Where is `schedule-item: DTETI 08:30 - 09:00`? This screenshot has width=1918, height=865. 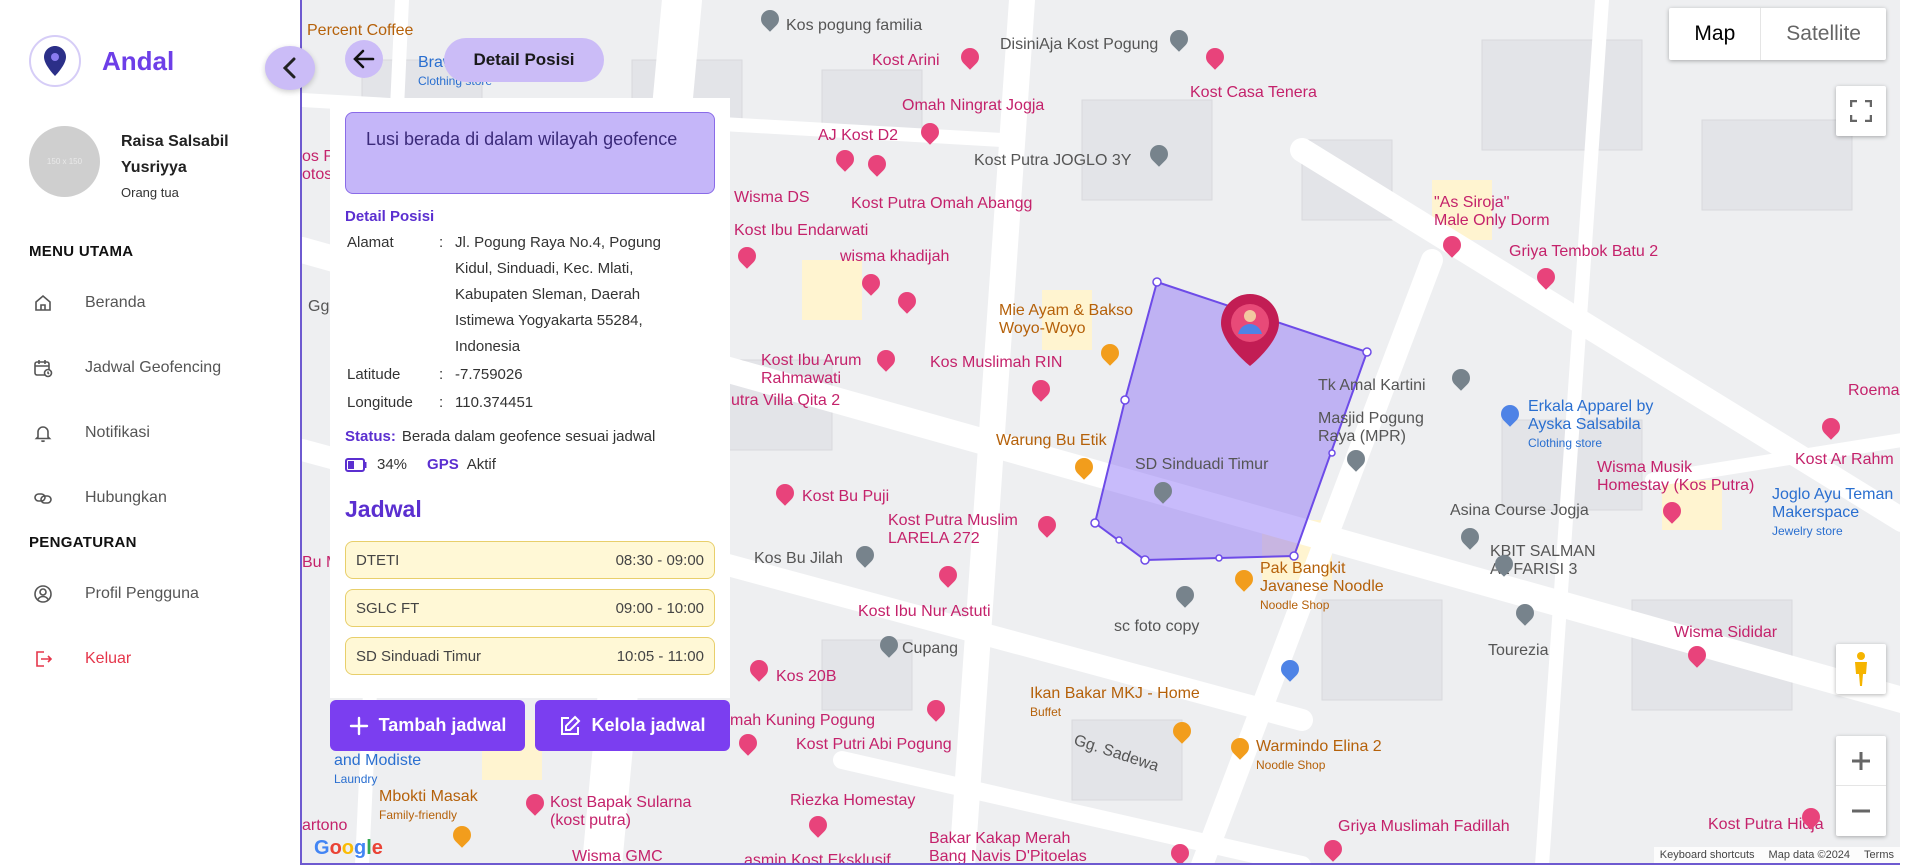 schedule-item: DTETI 08:30 - 09:00 is located at coordinates (530, 560).